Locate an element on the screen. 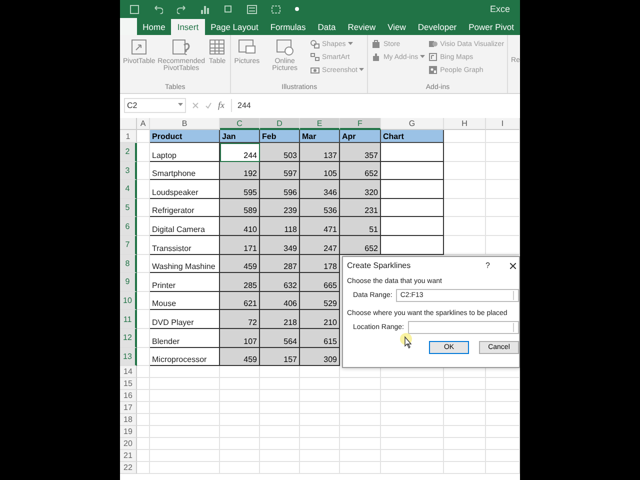 The image size is (640, 480). shape-icon is located at coordinates (228, 9).